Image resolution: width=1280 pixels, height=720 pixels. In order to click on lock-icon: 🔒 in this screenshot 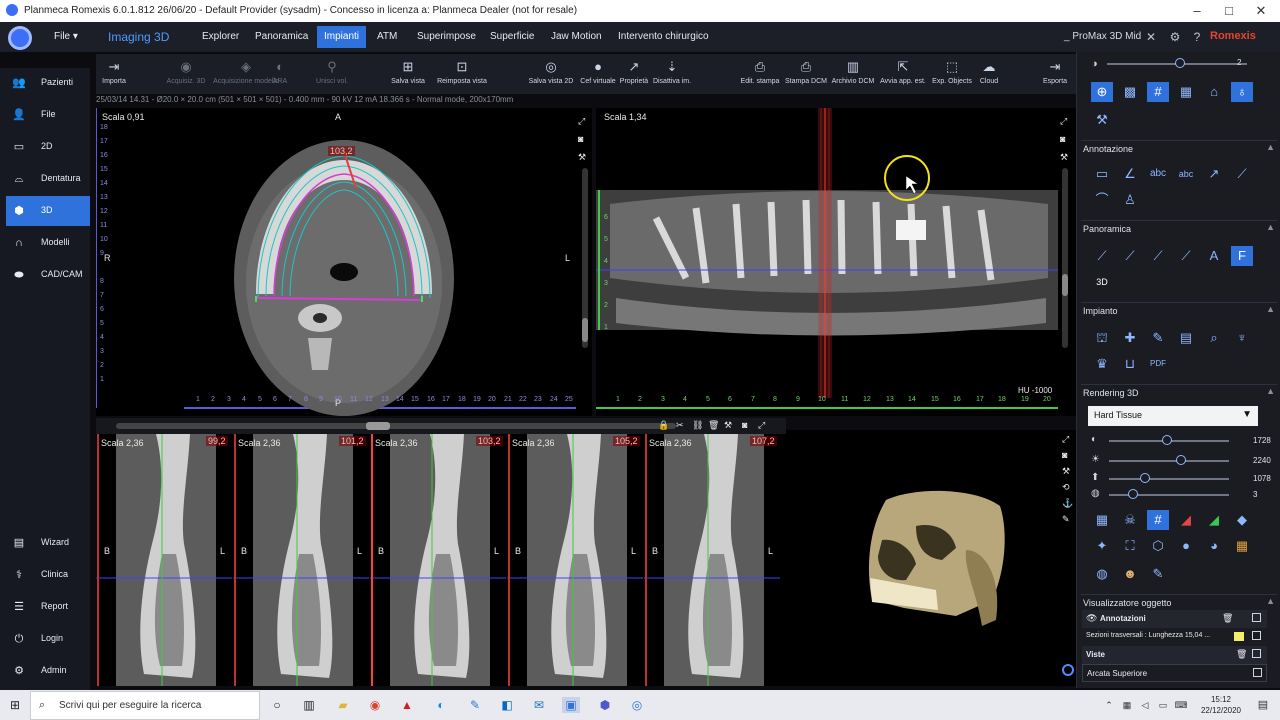, I will do `click(663, 425)`.